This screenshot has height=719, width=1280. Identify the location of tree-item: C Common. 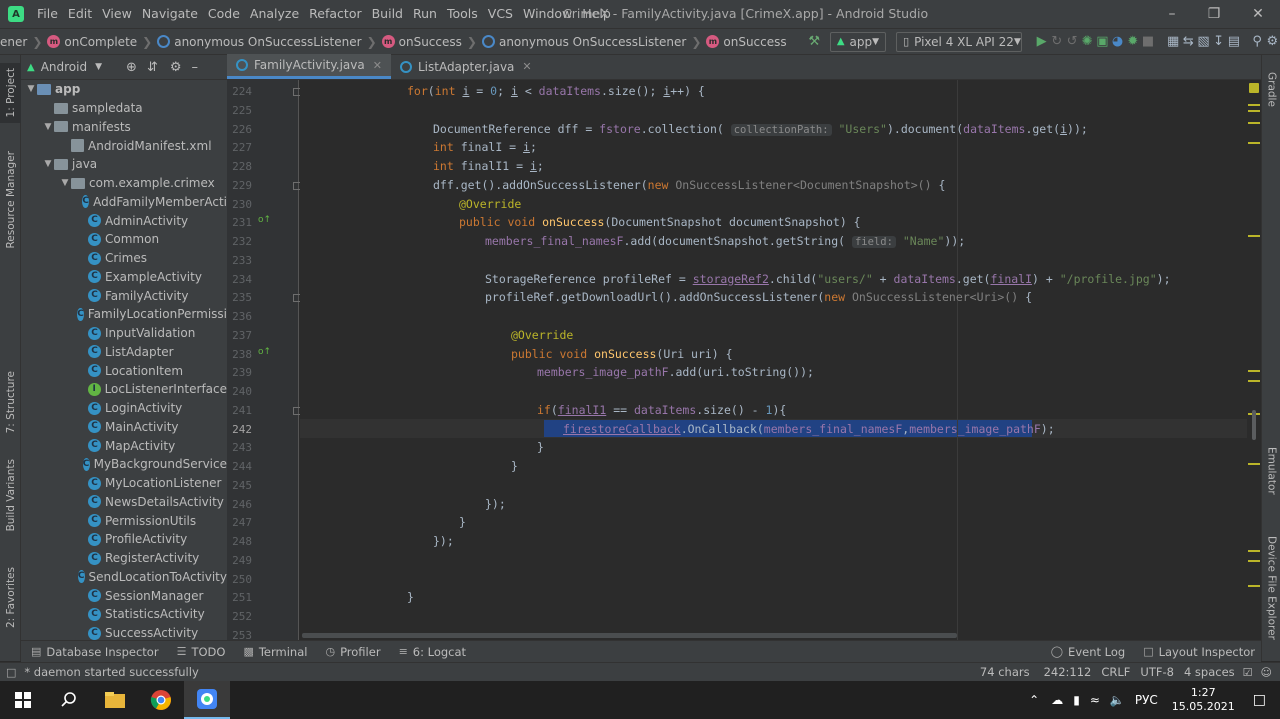
(124, 239).